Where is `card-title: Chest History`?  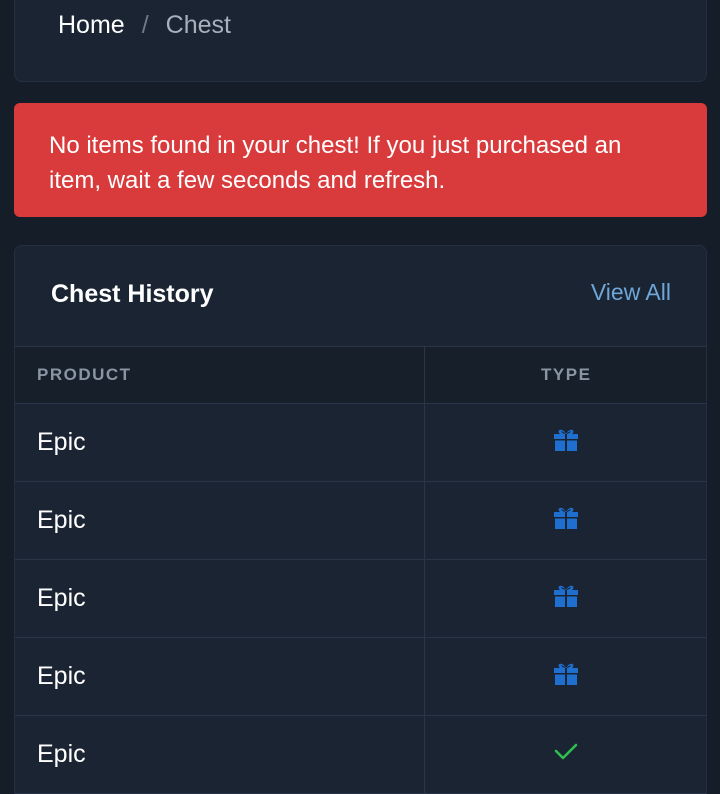
card-title: Chest History is located at coordinates (132, 294).